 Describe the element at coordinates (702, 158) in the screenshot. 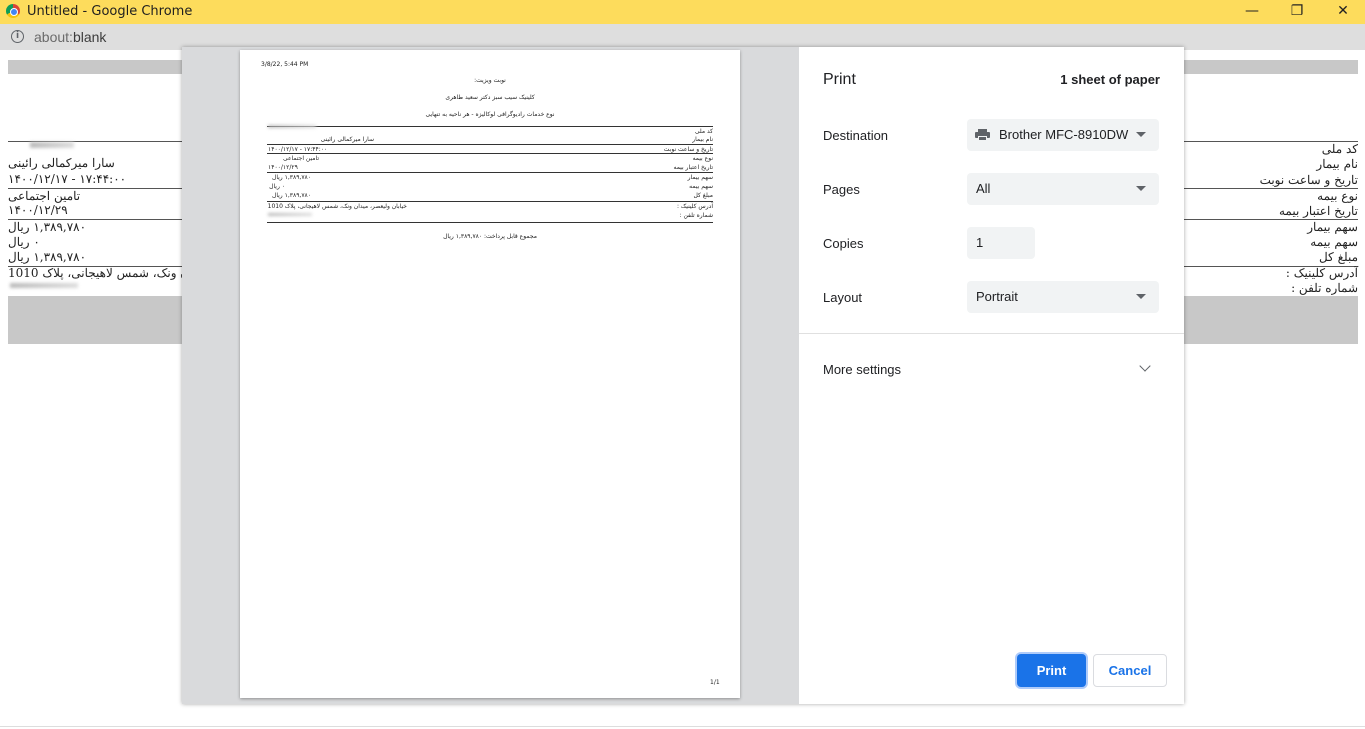

I see `preview-label-insurance-type: نوع بیمه` at that location.